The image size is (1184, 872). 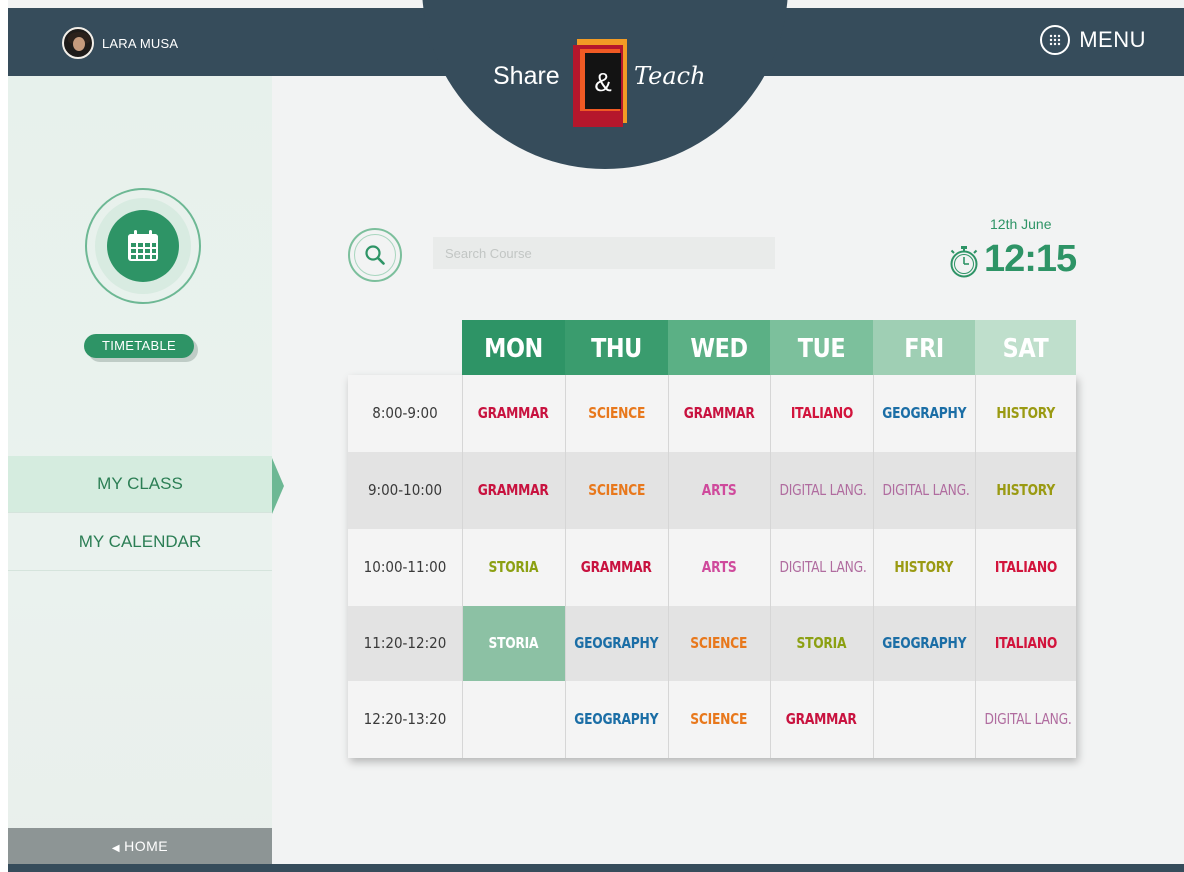 What do you see at coordinates (513, 347) in the screenshot?
I see `day-header-mon: MON` at bounding box center [513, 347].